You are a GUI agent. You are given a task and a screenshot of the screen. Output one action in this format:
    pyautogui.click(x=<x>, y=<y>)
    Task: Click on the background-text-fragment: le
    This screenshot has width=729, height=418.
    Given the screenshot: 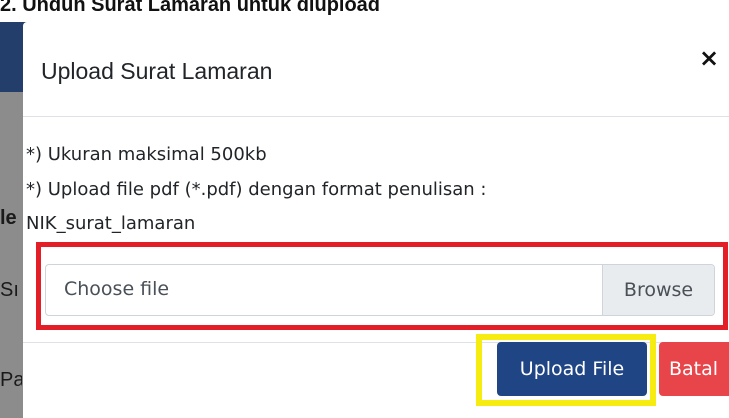 What is the action you would take?
    pyautogui.click(x=8, y=218)
    